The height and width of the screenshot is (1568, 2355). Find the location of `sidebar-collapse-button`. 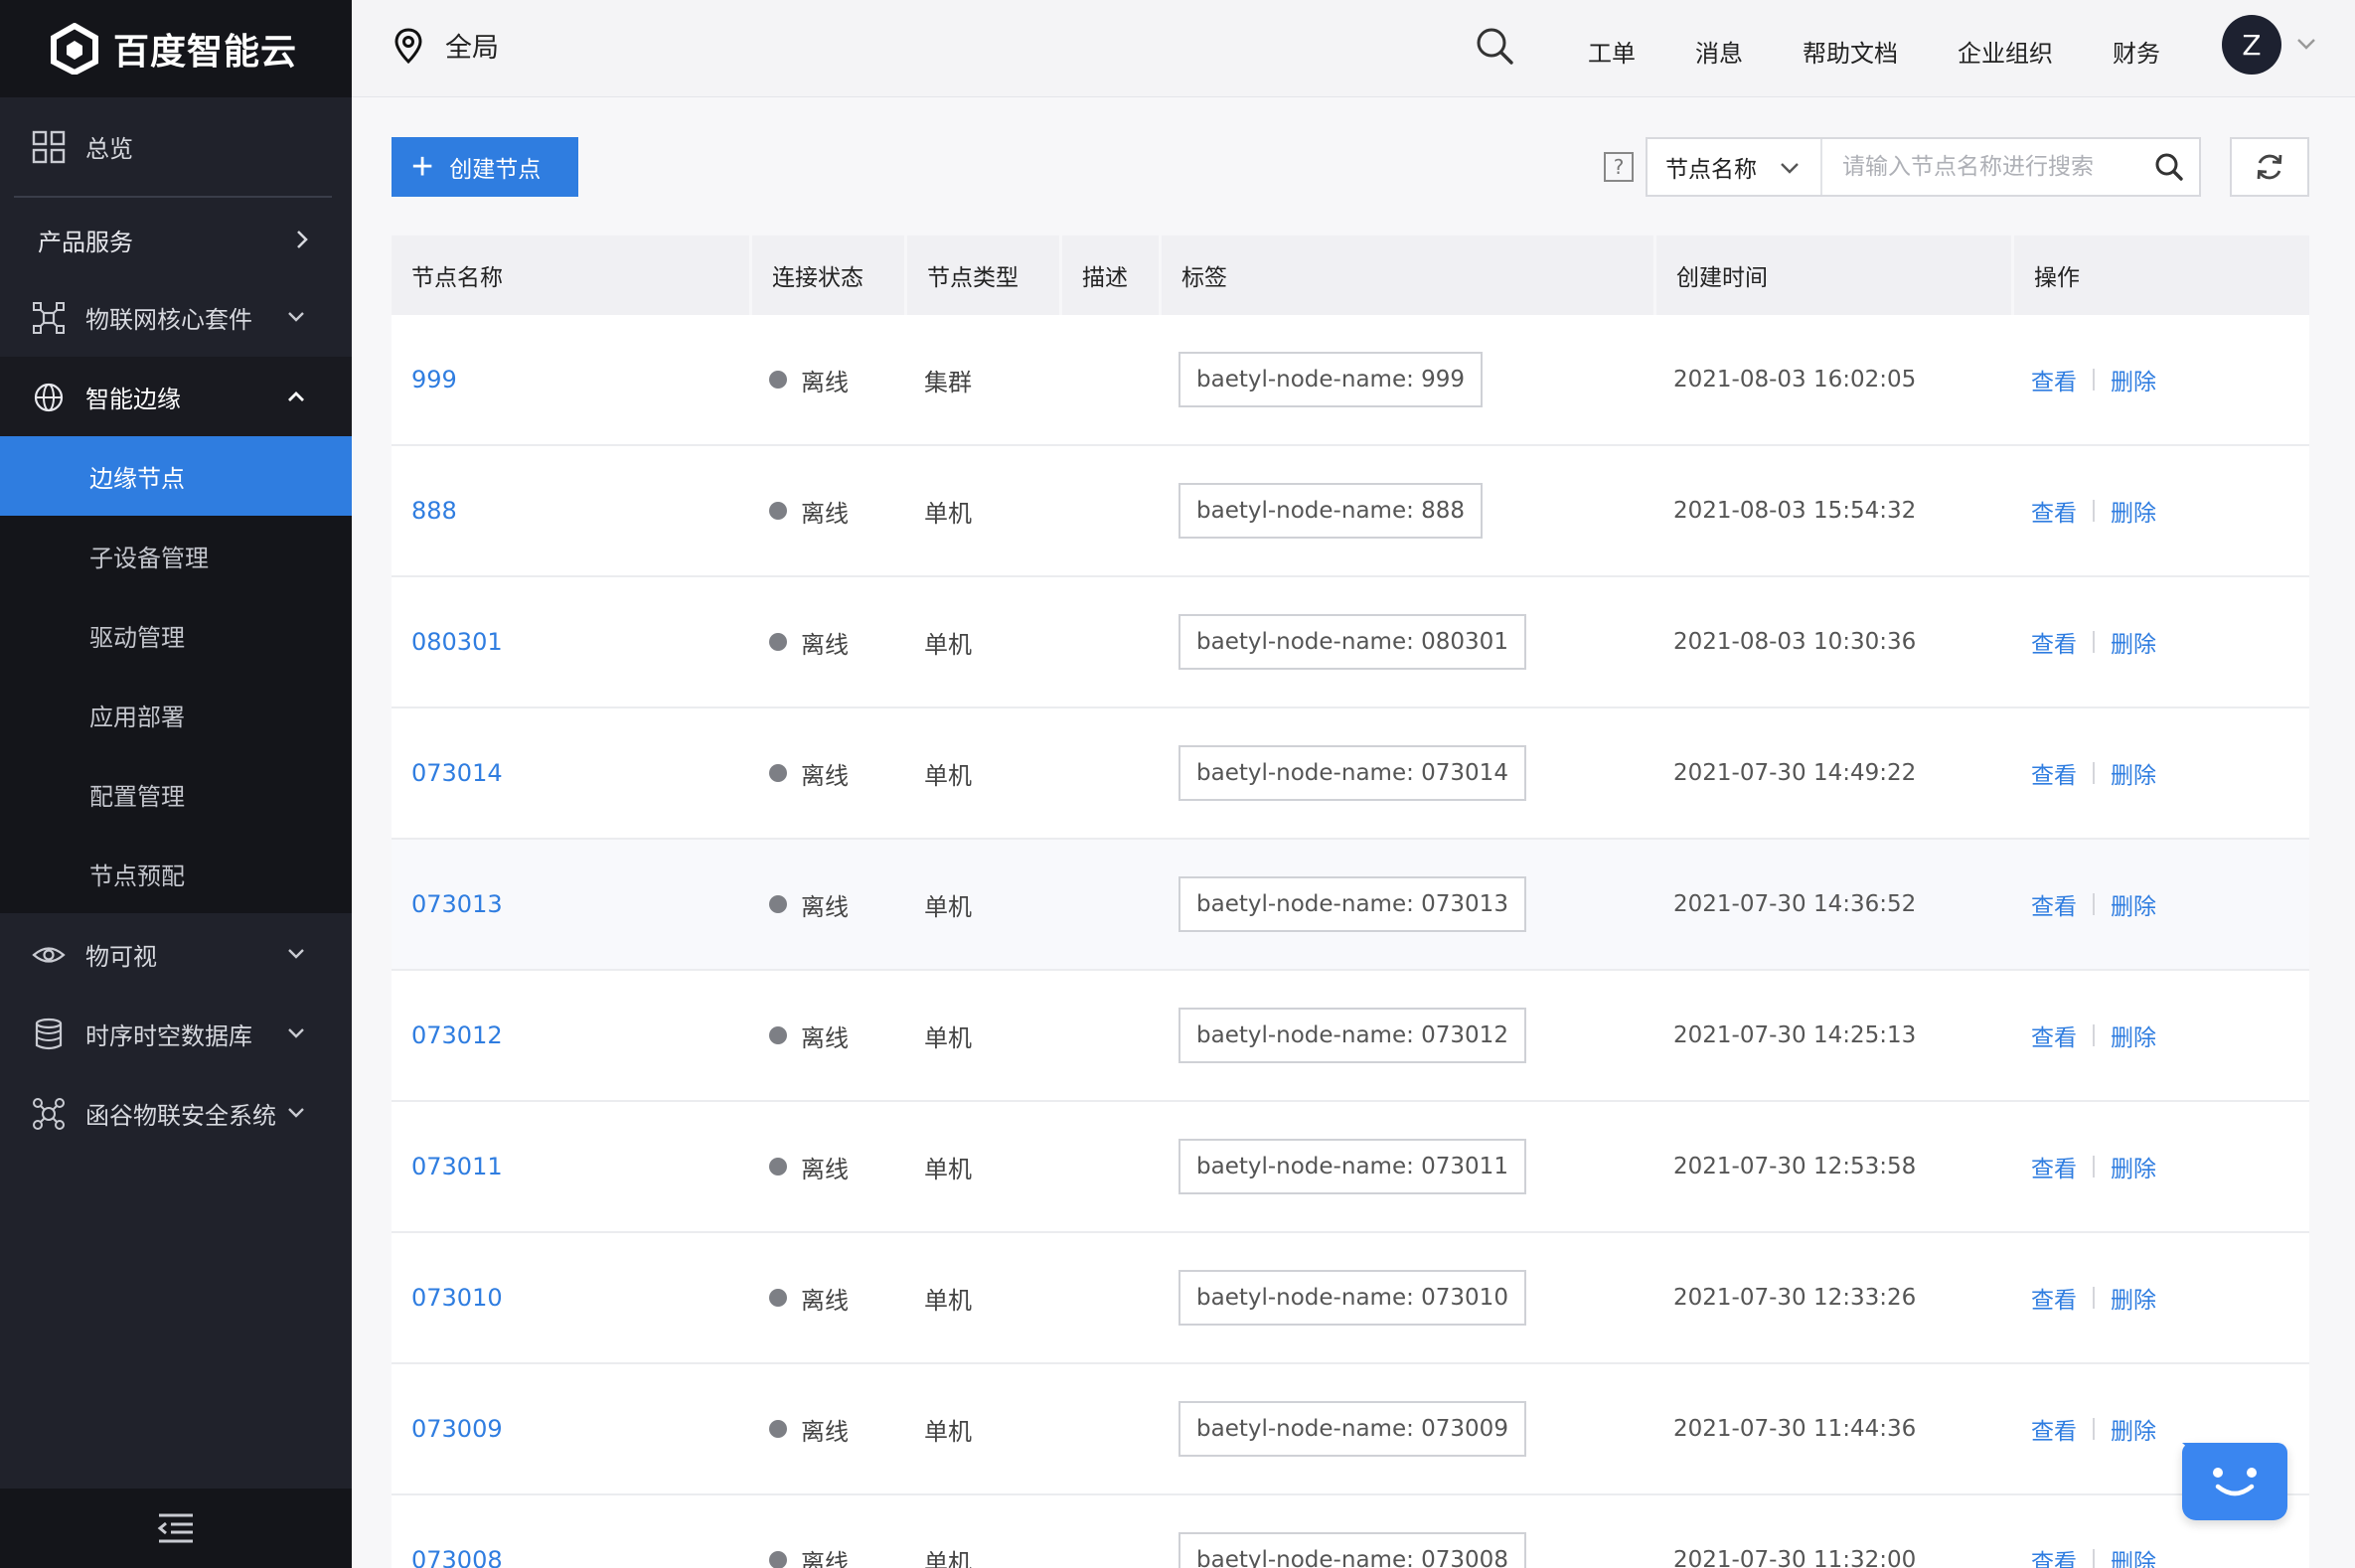

sidebar-collapse-button is located at coordinates (176, 1528).